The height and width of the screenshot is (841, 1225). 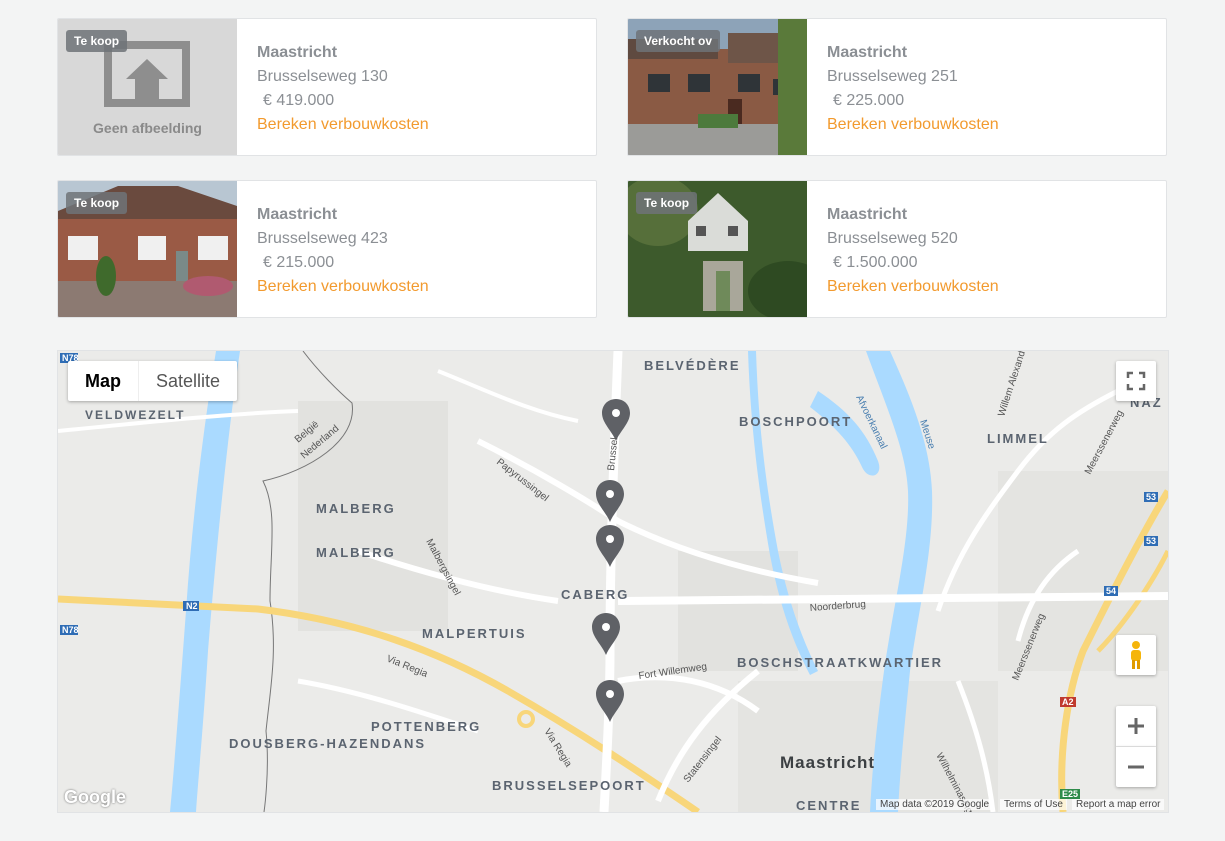 What do you see at coordinates (299, 262) in the screenshot?
I see `listing-price: € 215.000` at bounding box center [299, 262].